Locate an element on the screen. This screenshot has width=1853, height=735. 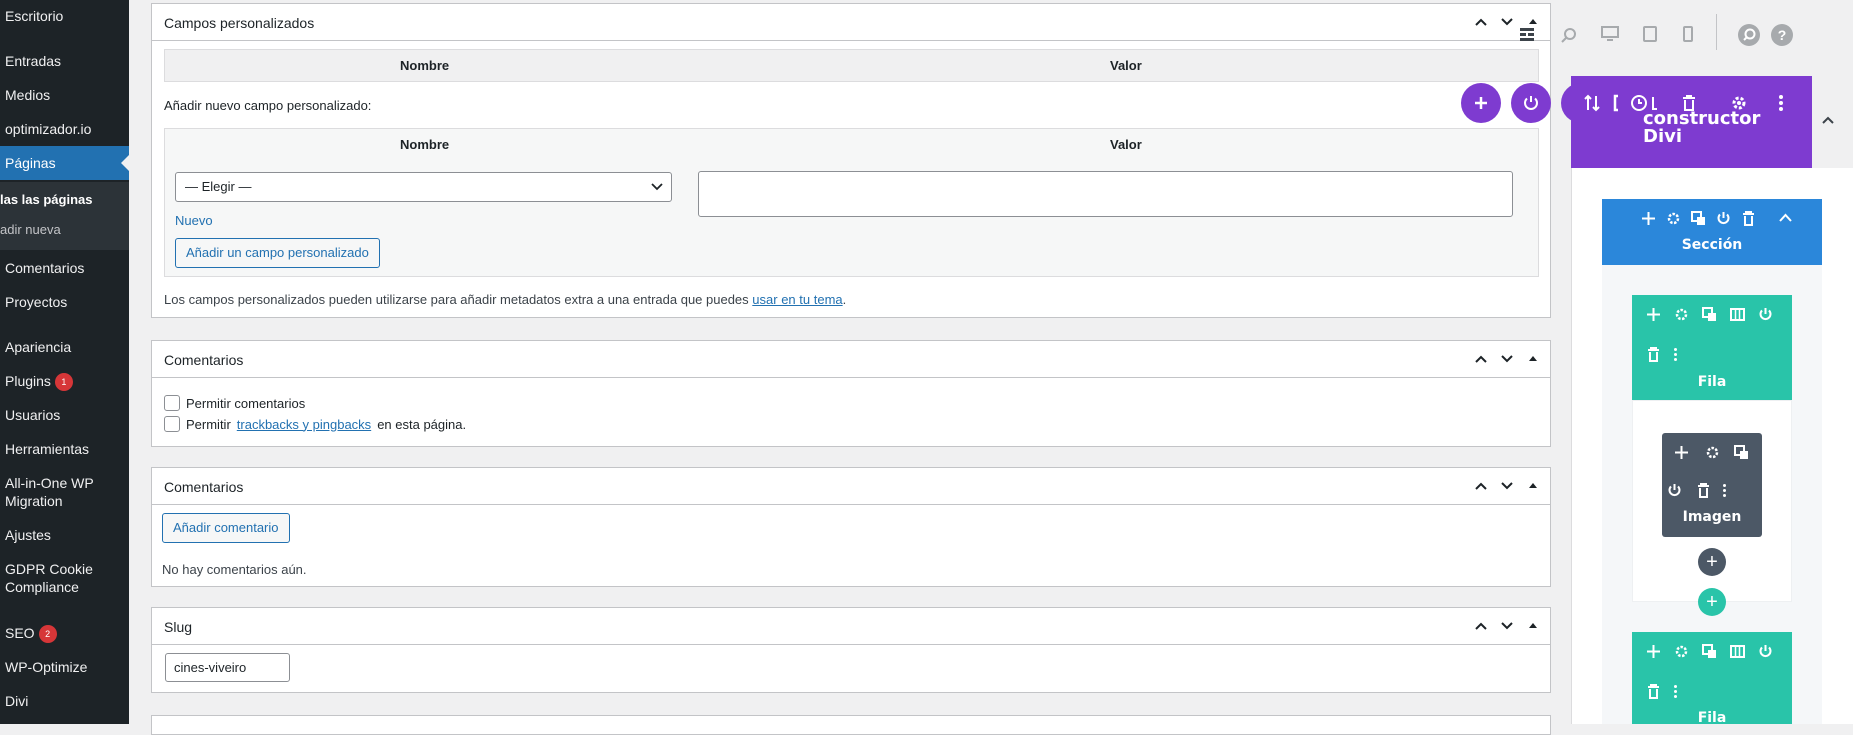
add-button is located at coordinates (1481, 103).